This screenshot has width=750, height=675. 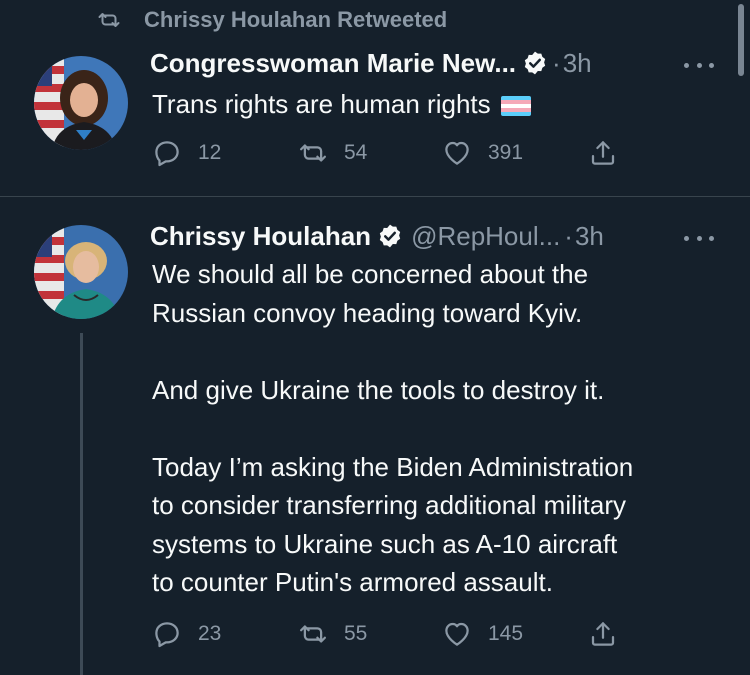 What do you see at coordinates (402, 634) in the screenshot?
I see `tweet-actions: 23 55 145` at bounding box center [402, 634].